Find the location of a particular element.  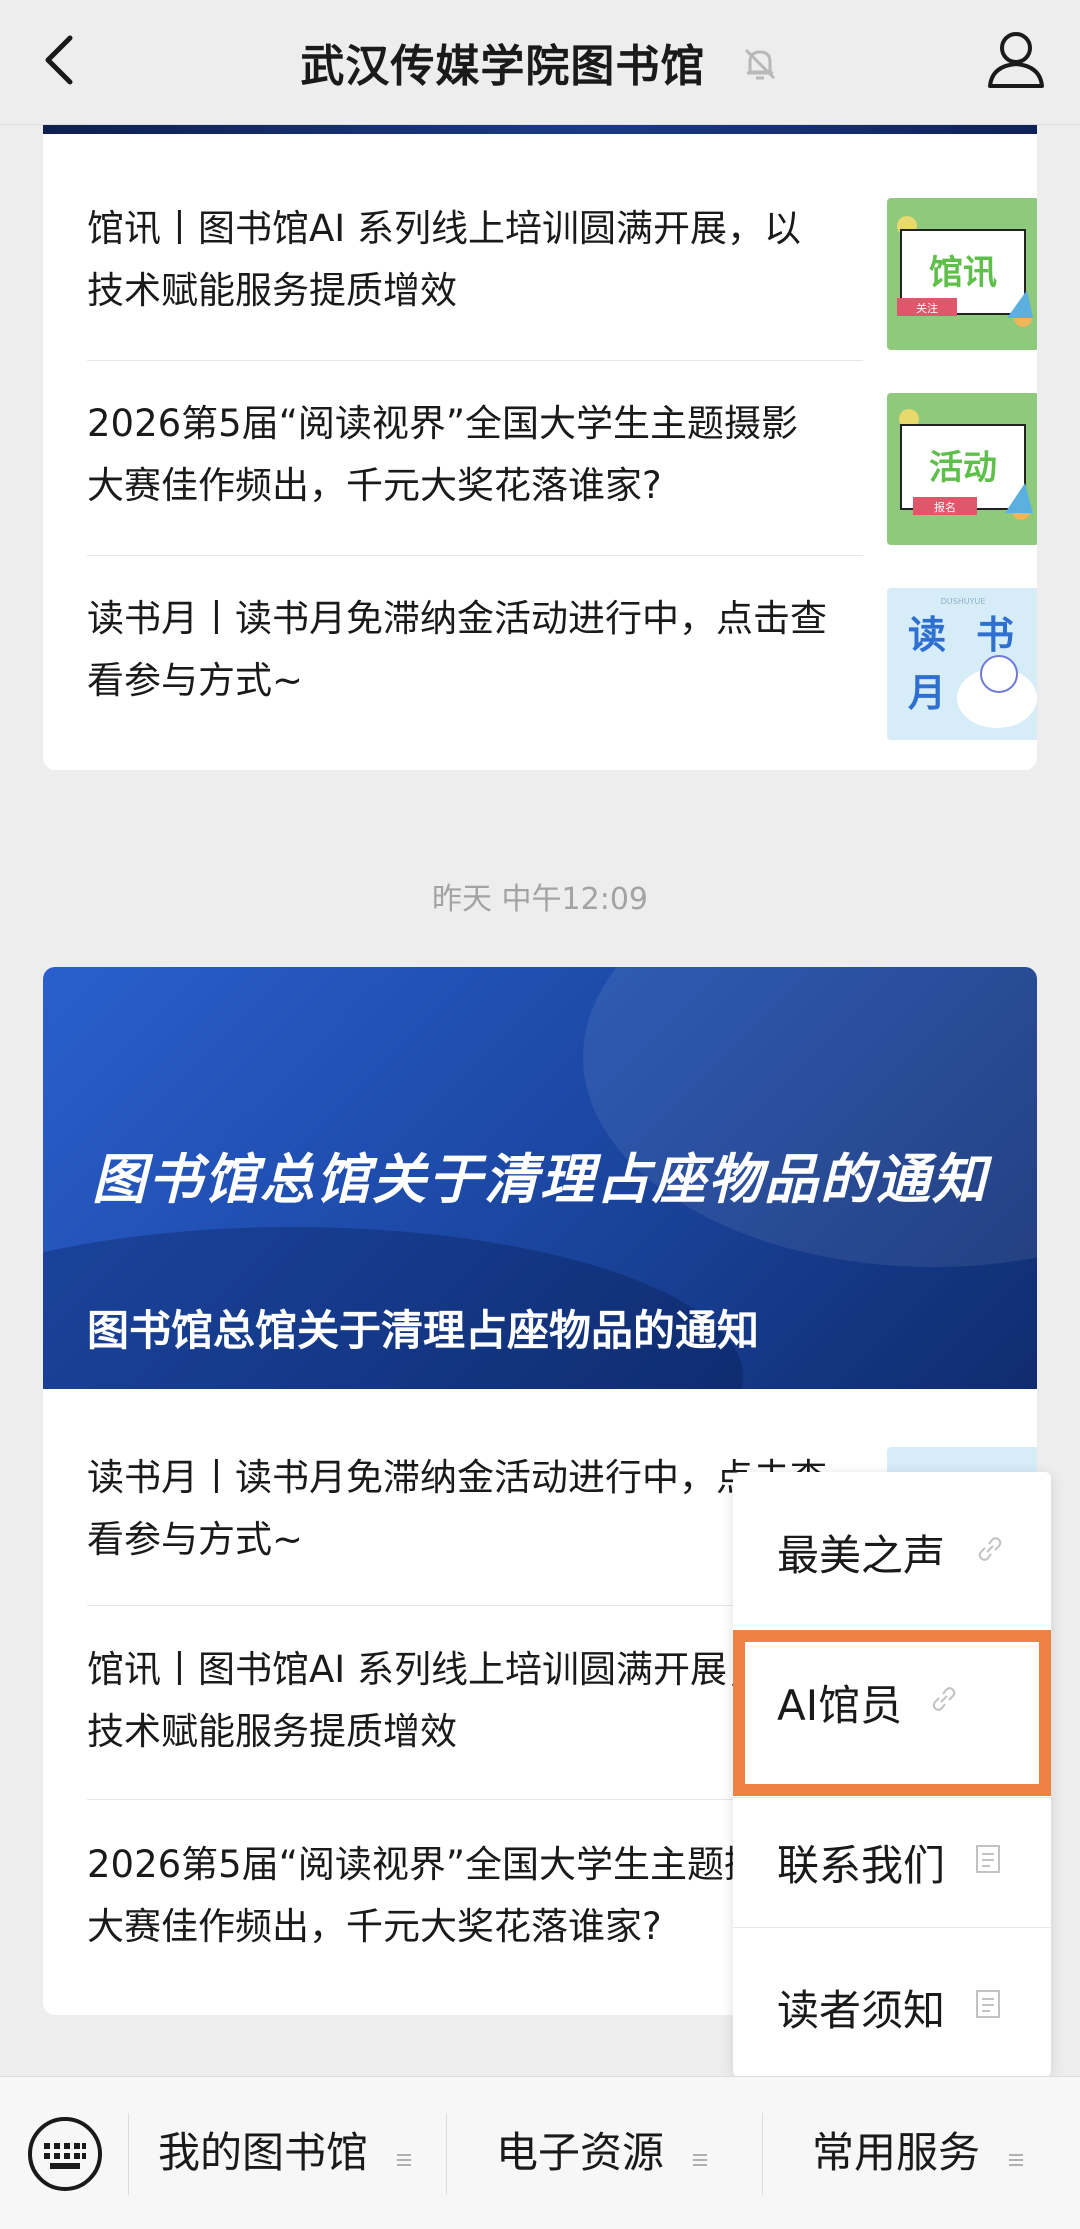

svg-text: 书 is located at coordinates (995, 635).